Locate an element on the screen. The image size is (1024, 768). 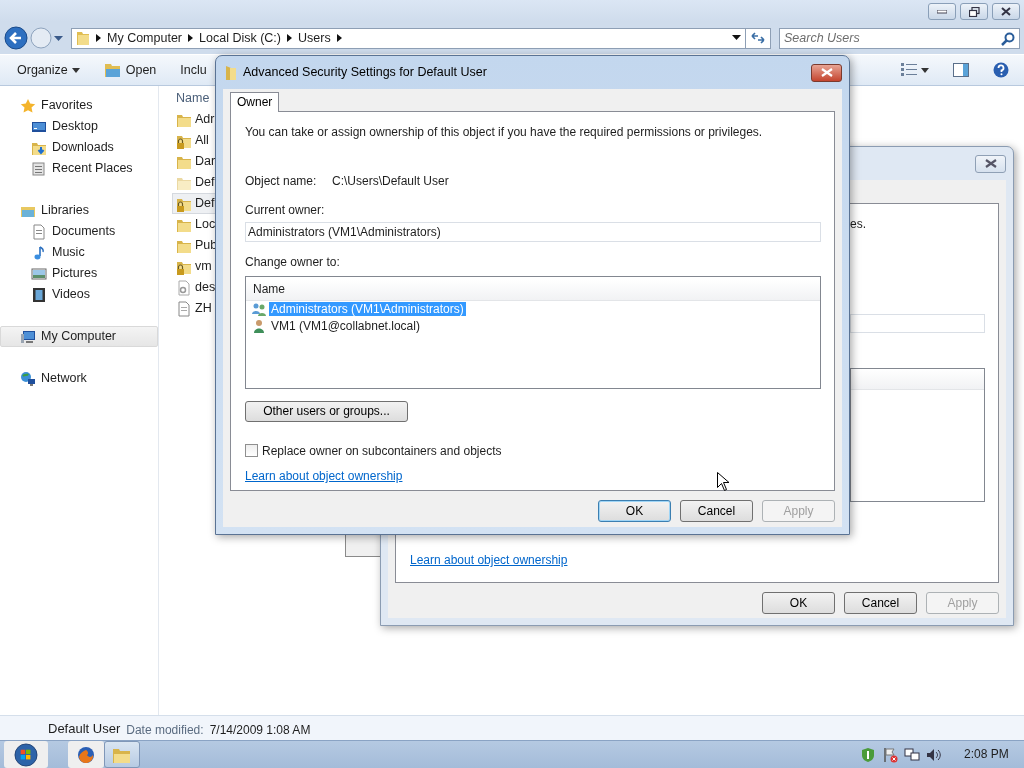
minimize-icon is located at coordinates (942, 11).